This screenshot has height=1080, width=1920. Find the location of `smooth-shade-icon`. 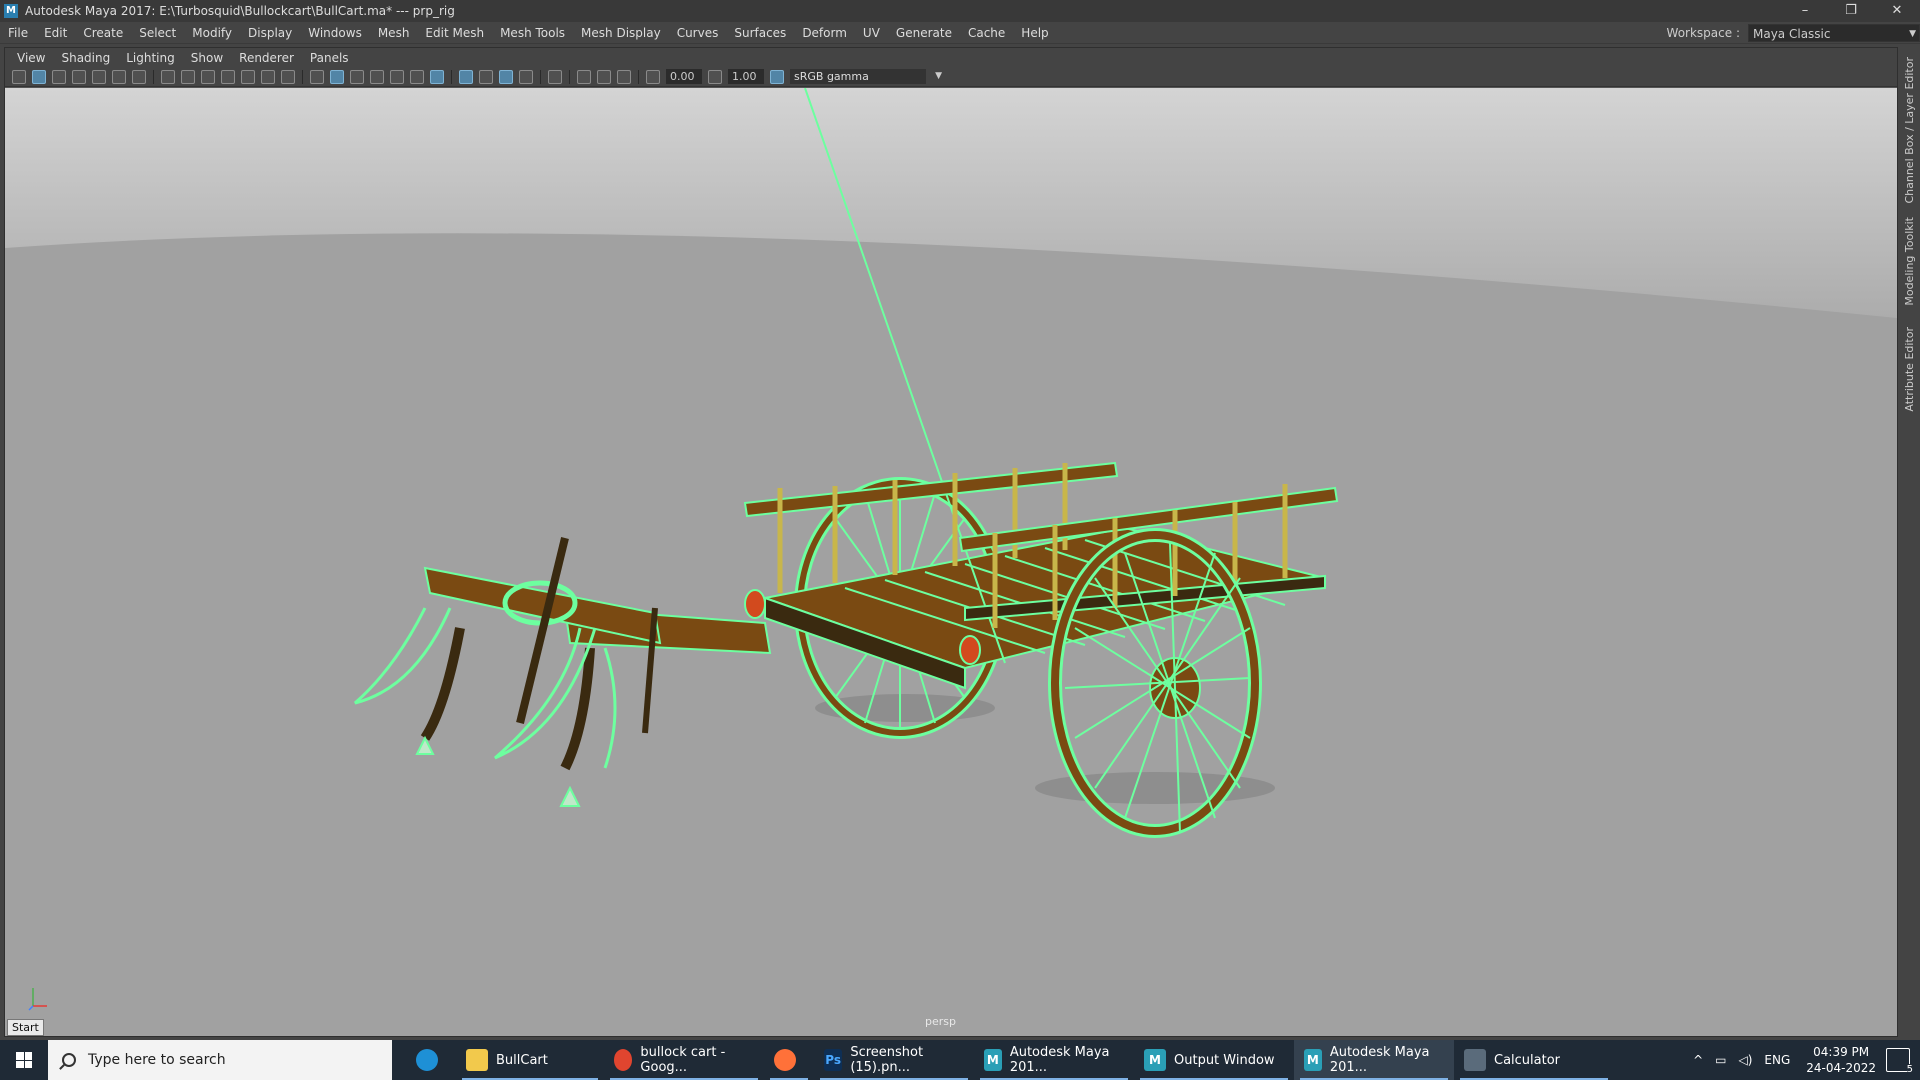

smooth-shade-icon is located at coordinates (337, 76).